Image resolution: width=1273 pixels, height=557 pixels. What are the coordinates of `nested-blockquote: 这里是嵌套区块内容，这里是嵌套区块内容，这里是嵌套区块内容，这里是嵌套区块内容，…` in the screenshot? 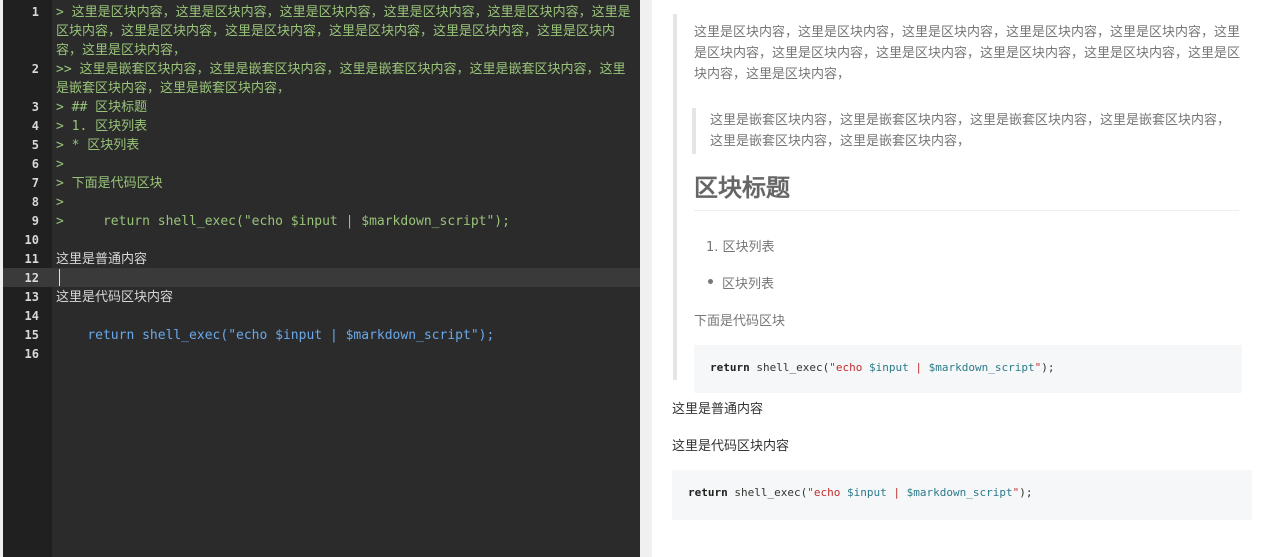 It's located at (964, 131).